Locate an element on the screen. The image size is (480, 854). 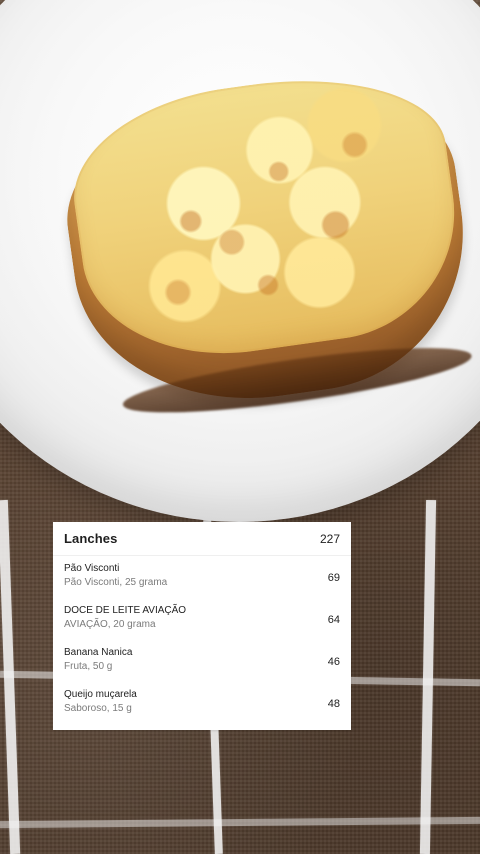
food-item-detail: Saboroso, 15 g is located at coordinates (98, 708).